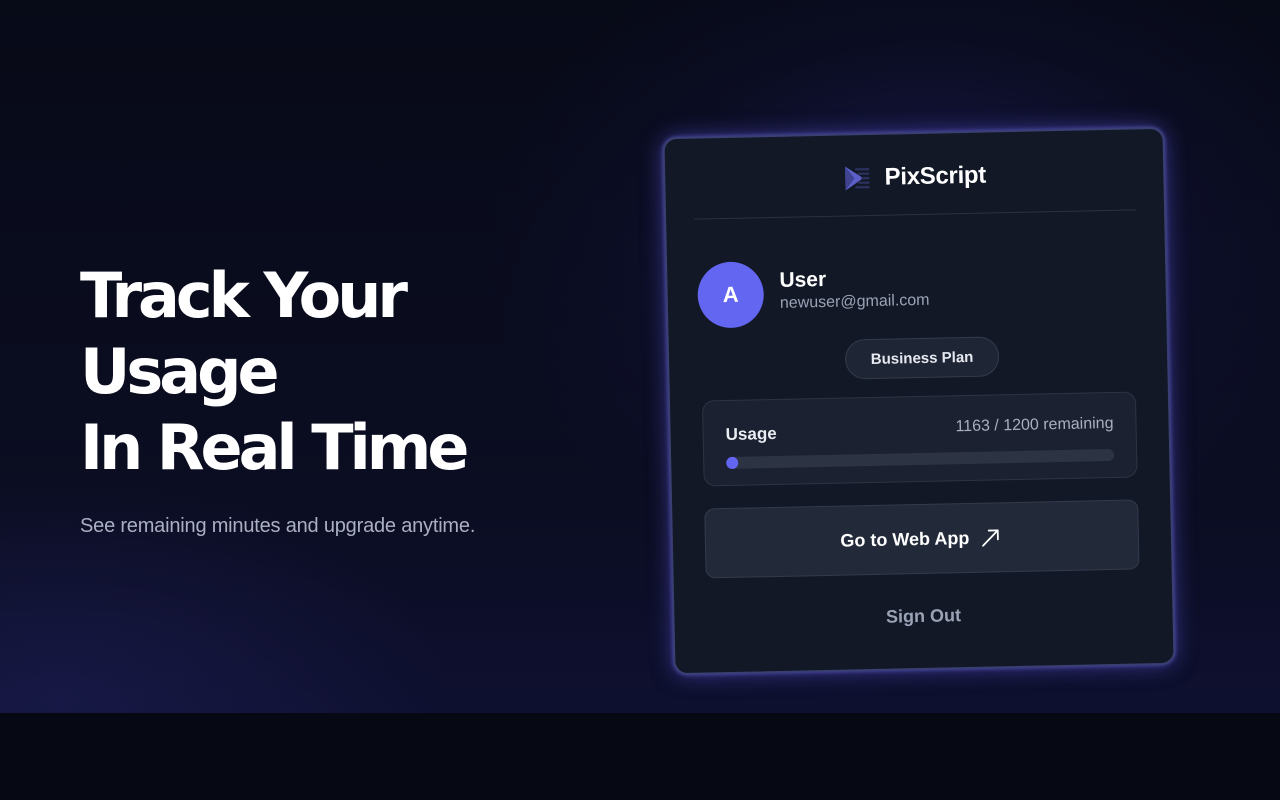 Image resolution: width=1280 pixels, height=800 pixels. I want to click on brand-header: PixScript, so click(914, 177).